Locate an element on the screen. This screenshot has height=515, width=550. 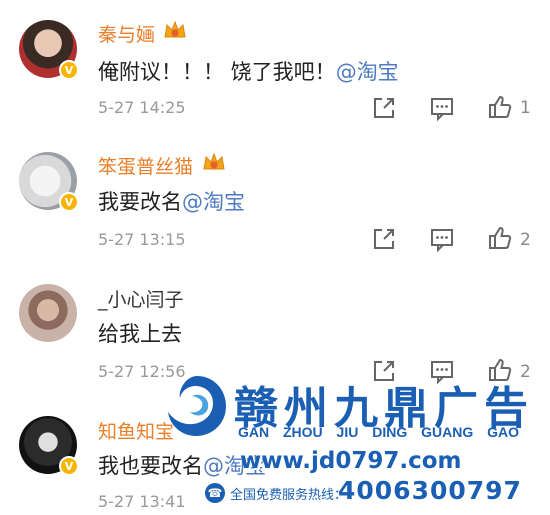
comment-text: 俺附议！！！ 饶了我吧！@淘宝 is located at coordinates (248, 71).